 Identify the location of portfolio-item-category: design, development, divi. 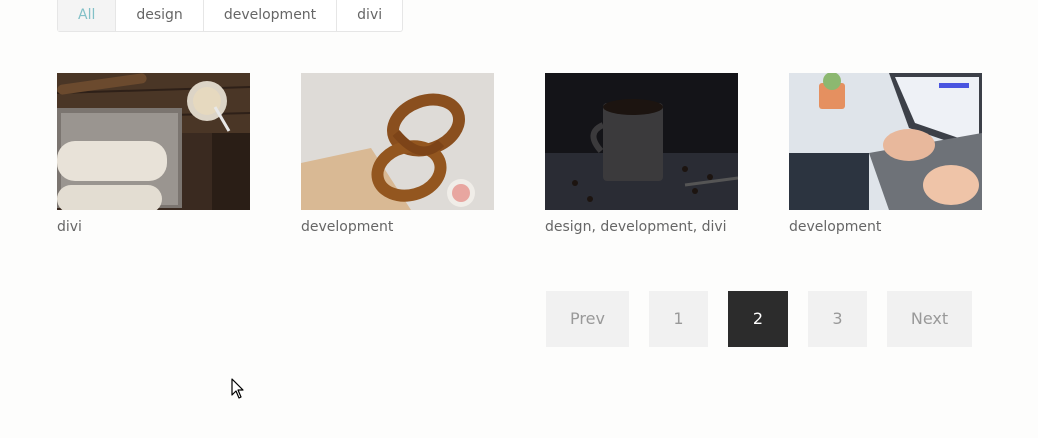
(636, 227).